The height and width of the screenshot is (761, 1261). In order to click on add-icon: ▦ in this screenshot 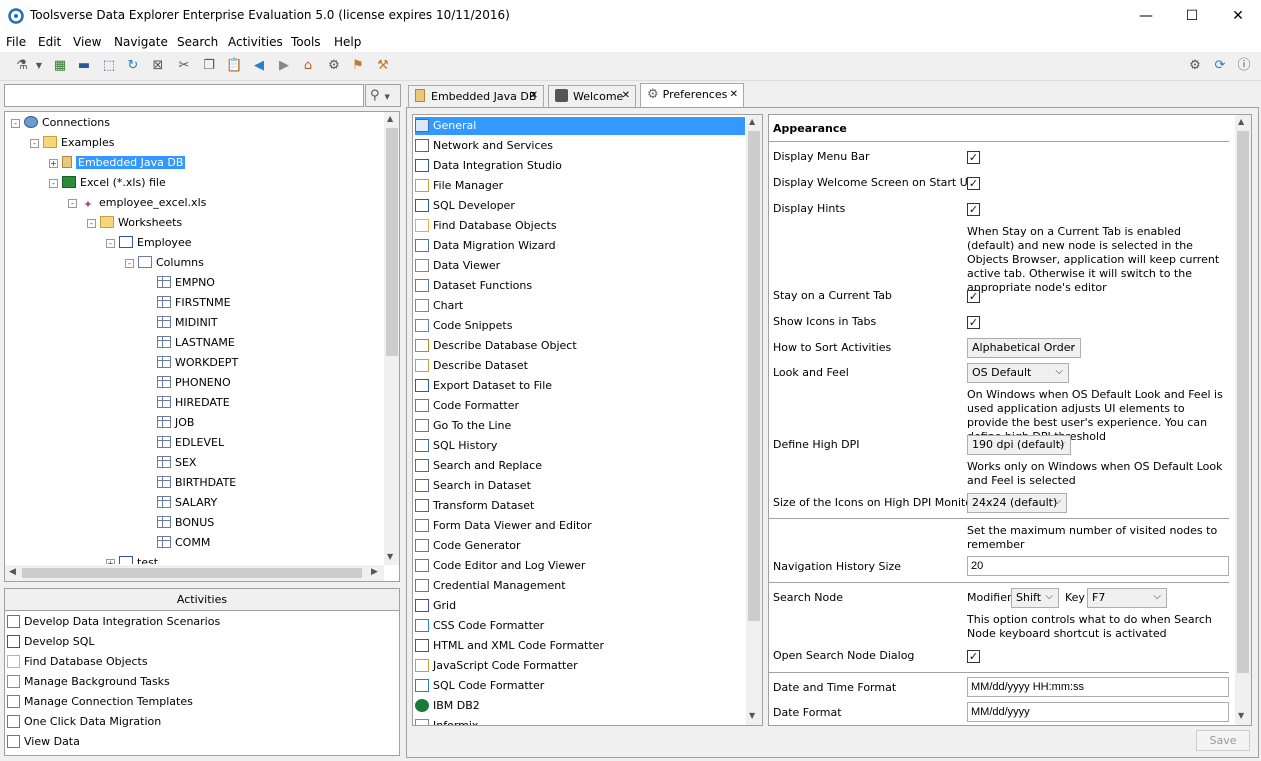, I will do `click(60, 66)`.